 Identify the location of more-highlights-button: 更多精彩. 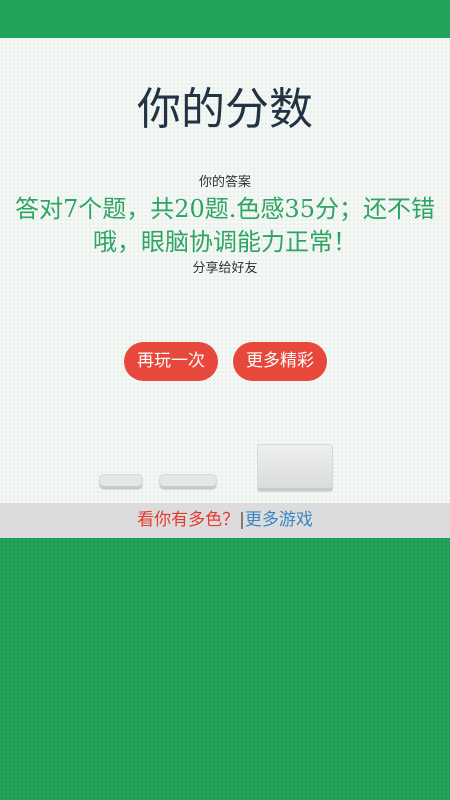
(280, 361).